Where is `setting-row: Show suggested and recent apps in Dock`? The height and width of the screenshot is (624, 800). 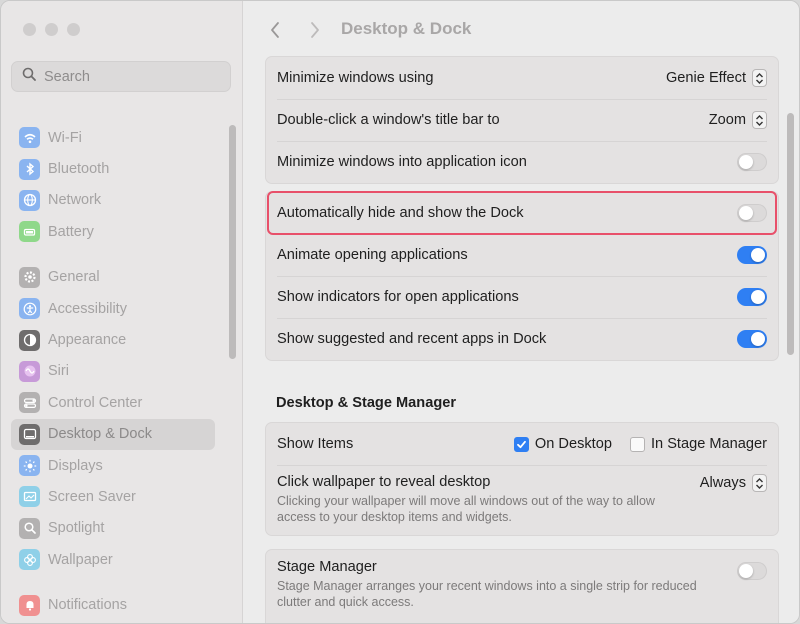 setting-row: Show suggested and recent apps in Dock is located at coordinates (522, 339).